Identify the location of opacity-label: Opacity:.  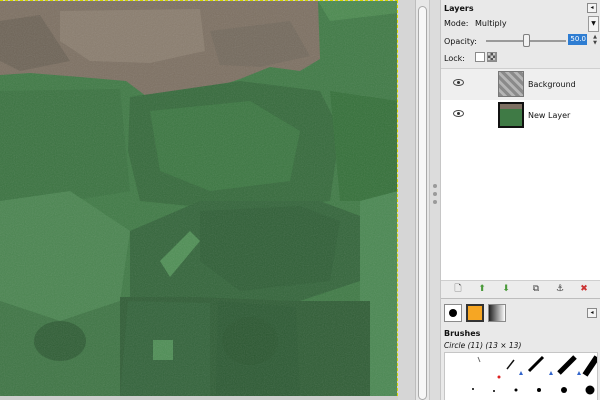
(460, 41).